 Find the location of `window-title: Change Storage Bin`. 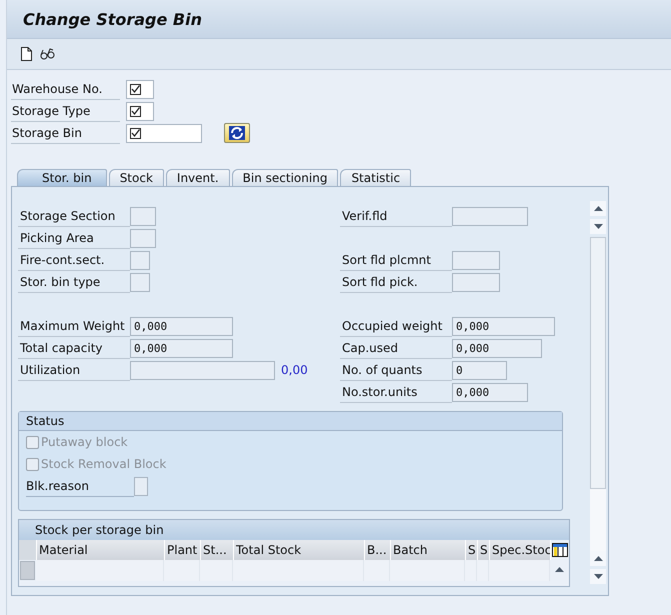

window-title: Change Storage Bin is located at coordinates (112, 19).